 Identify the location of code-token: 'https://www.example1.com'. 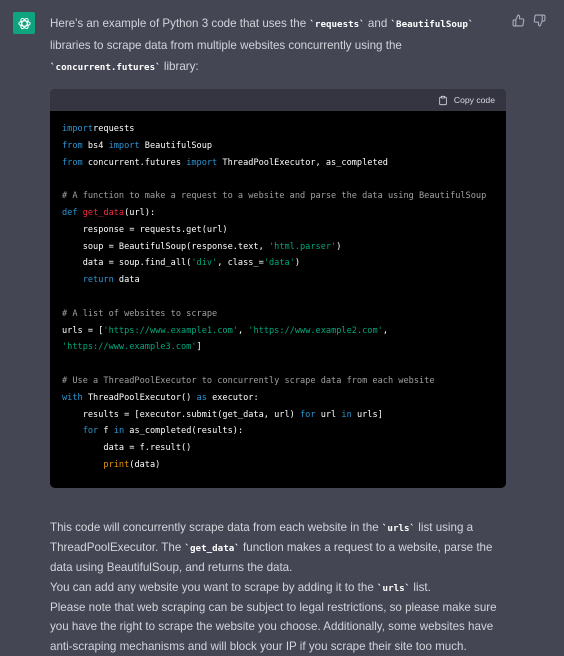
(170, 330).